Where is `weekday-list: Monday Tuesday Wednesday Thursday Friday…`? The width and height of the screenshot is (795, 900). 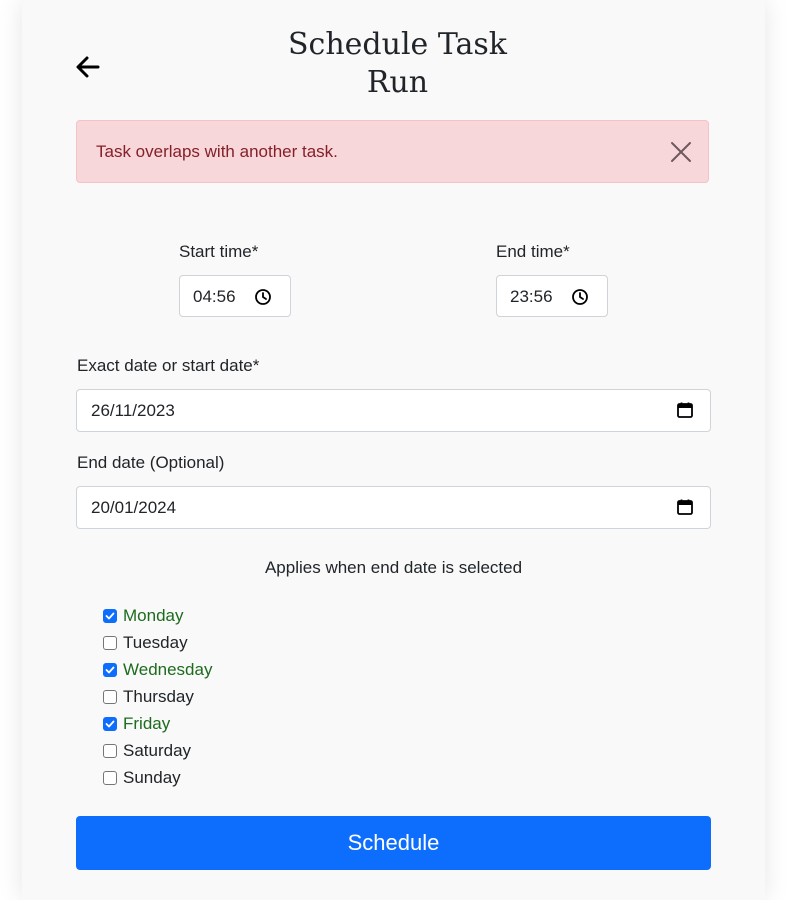
weekday-list: Monday Tuesday Wednesday Thursday Friday… is located at coordinates (157, 696).